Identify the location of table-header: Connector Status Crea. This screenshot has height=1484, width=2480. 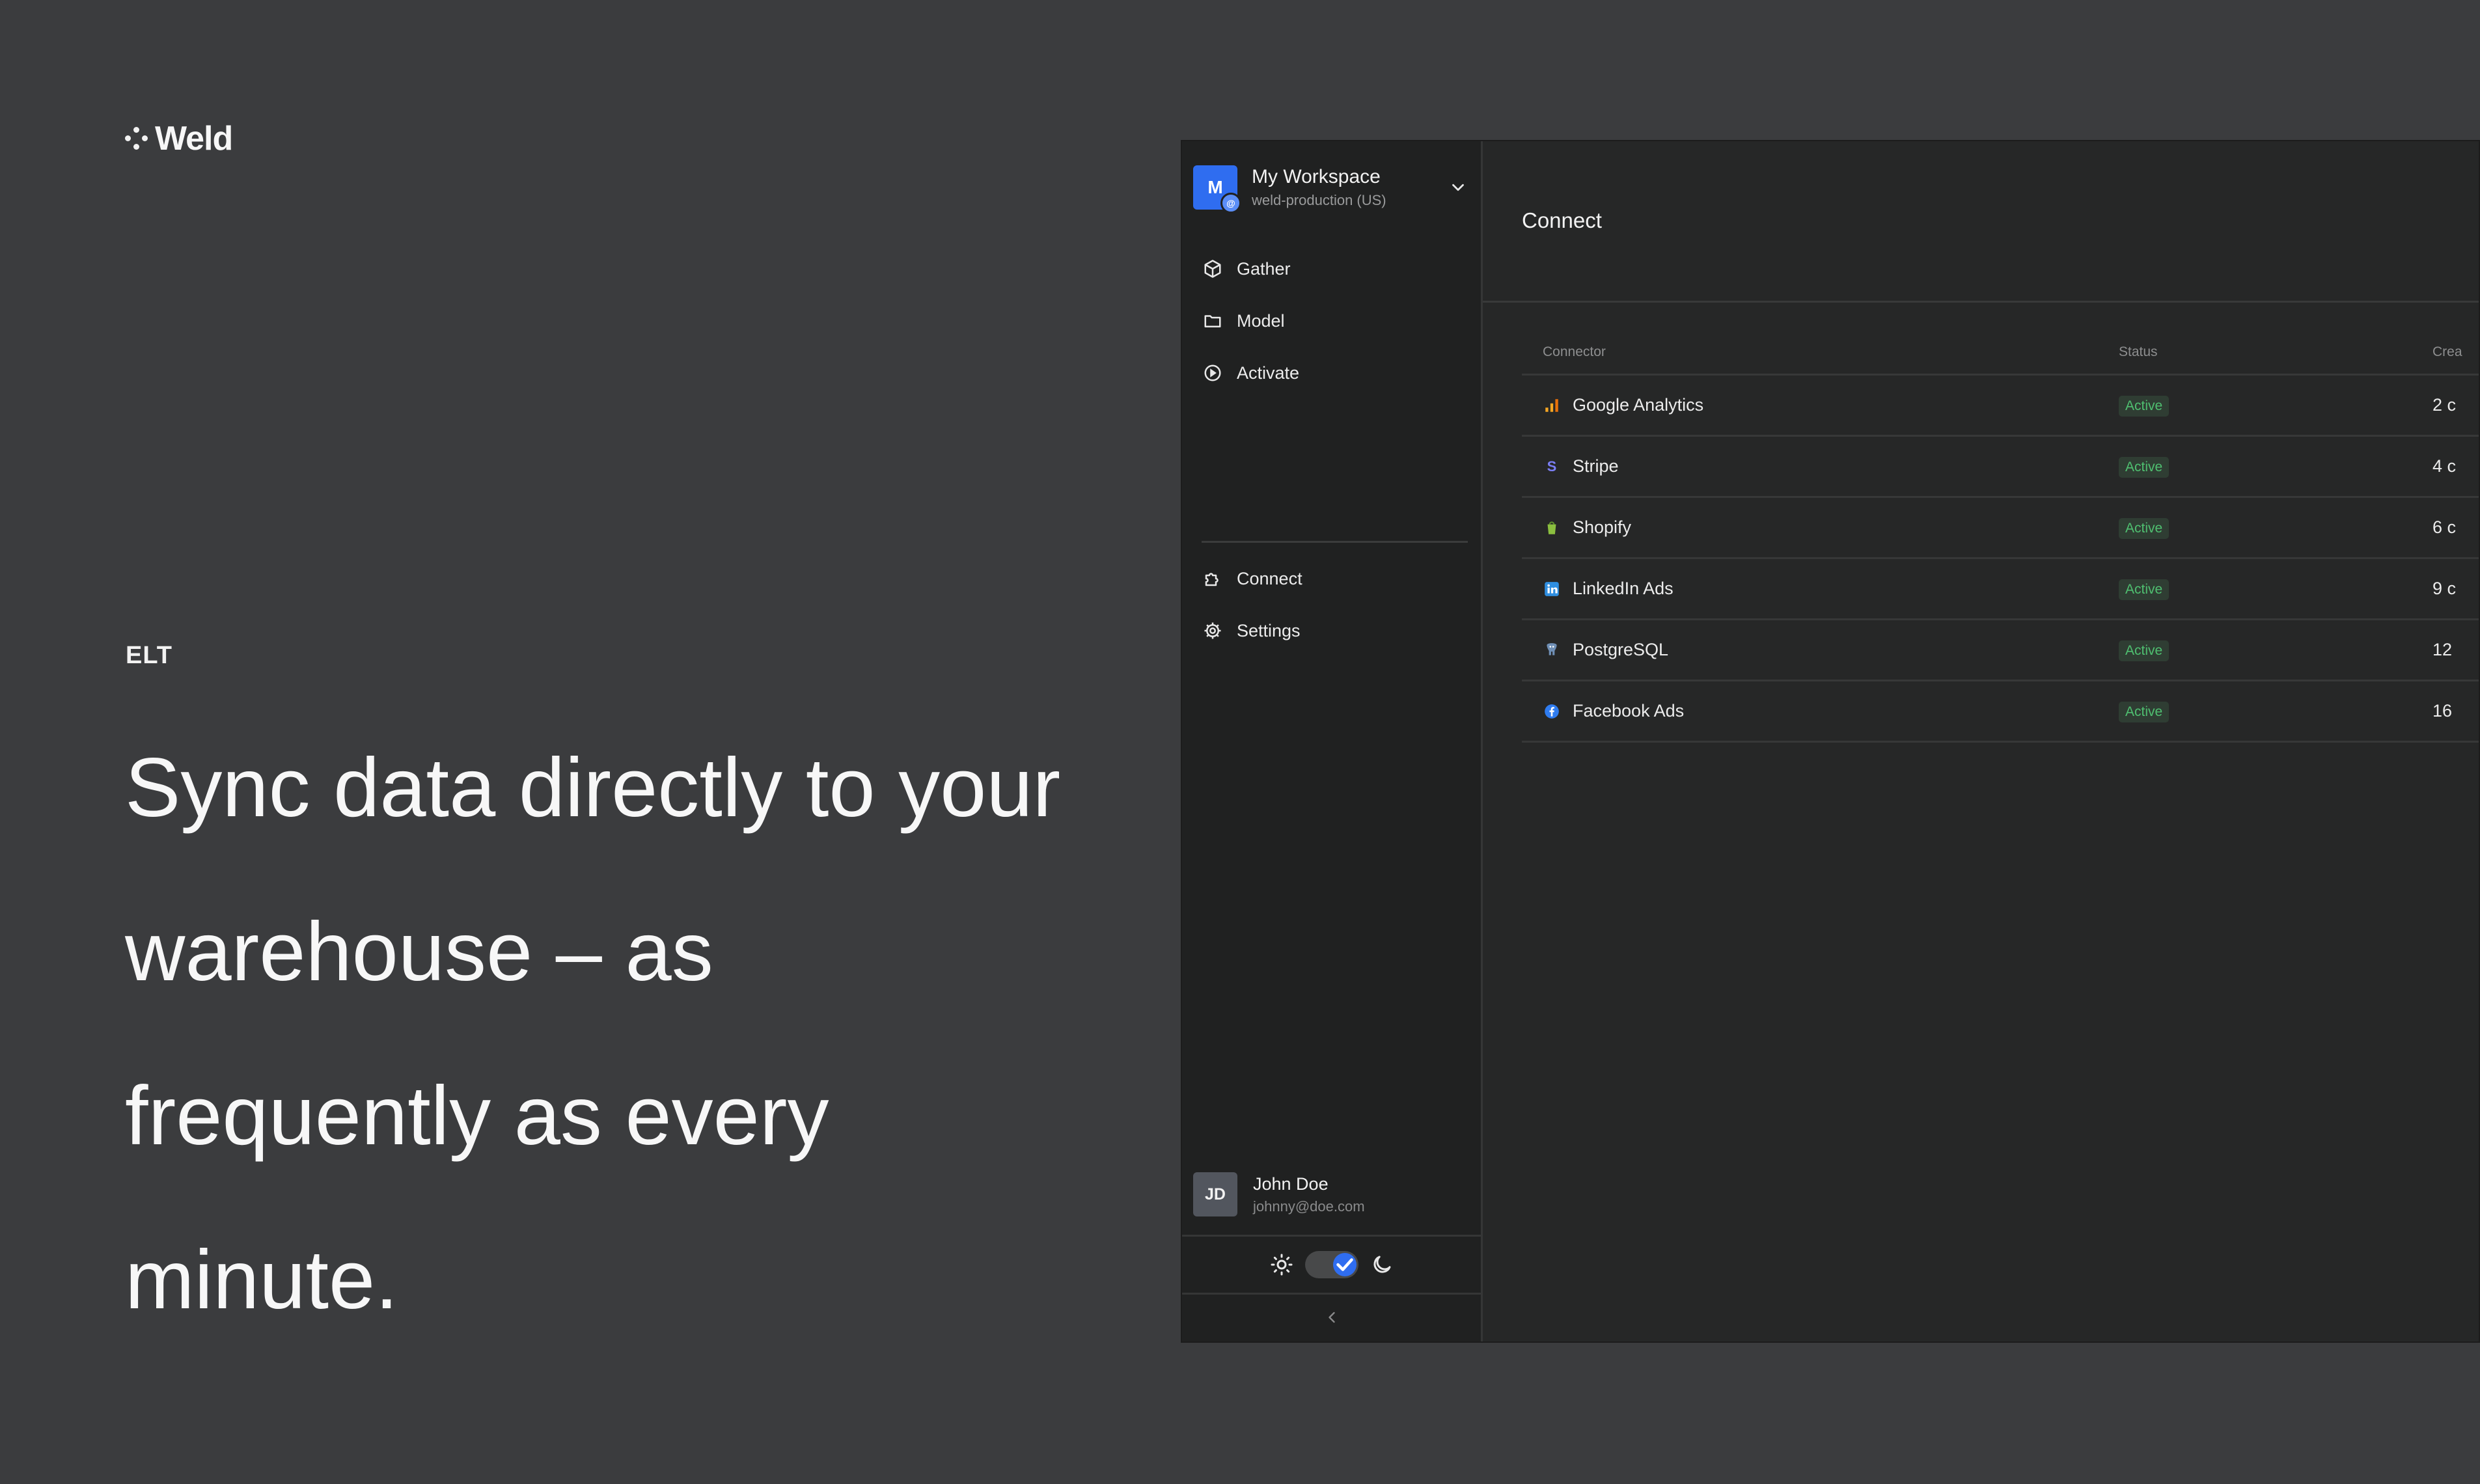
(2001, 353).